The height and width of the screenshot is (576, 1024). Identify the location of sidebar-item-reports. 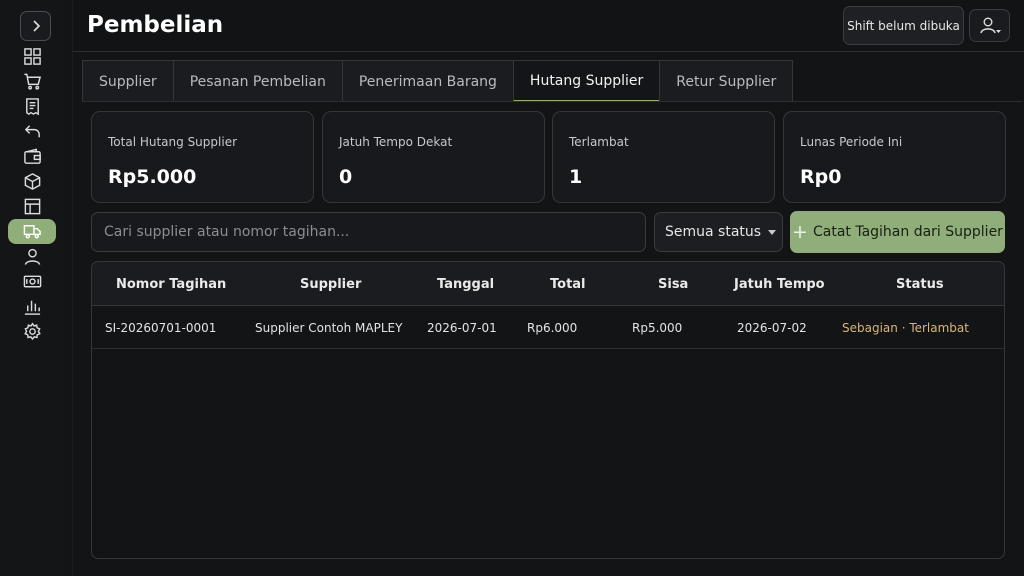
(32, 306).